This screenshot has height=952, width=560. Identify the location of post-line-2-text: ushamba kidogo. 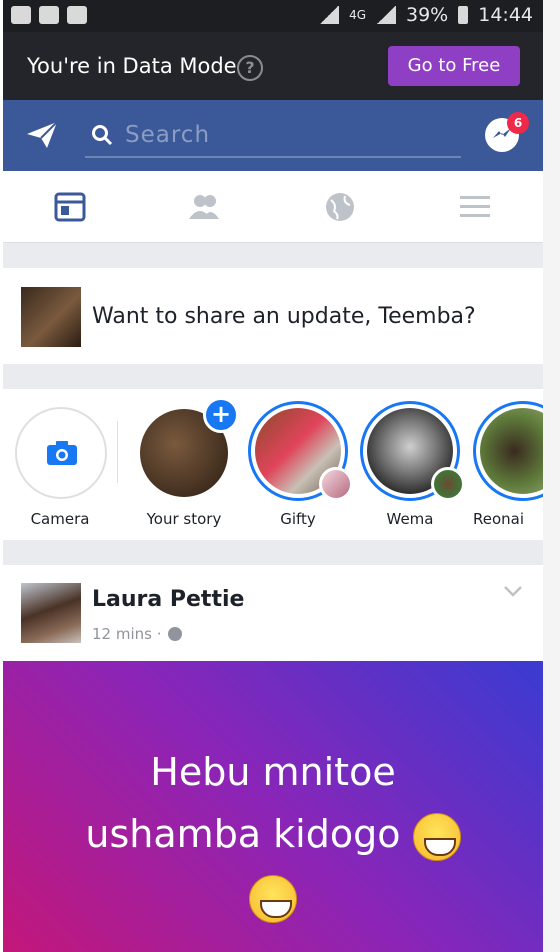
(243, 834).